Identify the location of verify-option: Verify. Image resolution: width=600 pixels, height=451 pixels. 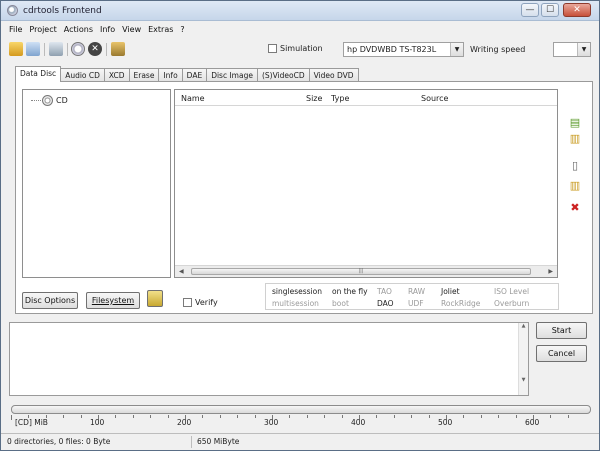
(199, 302).